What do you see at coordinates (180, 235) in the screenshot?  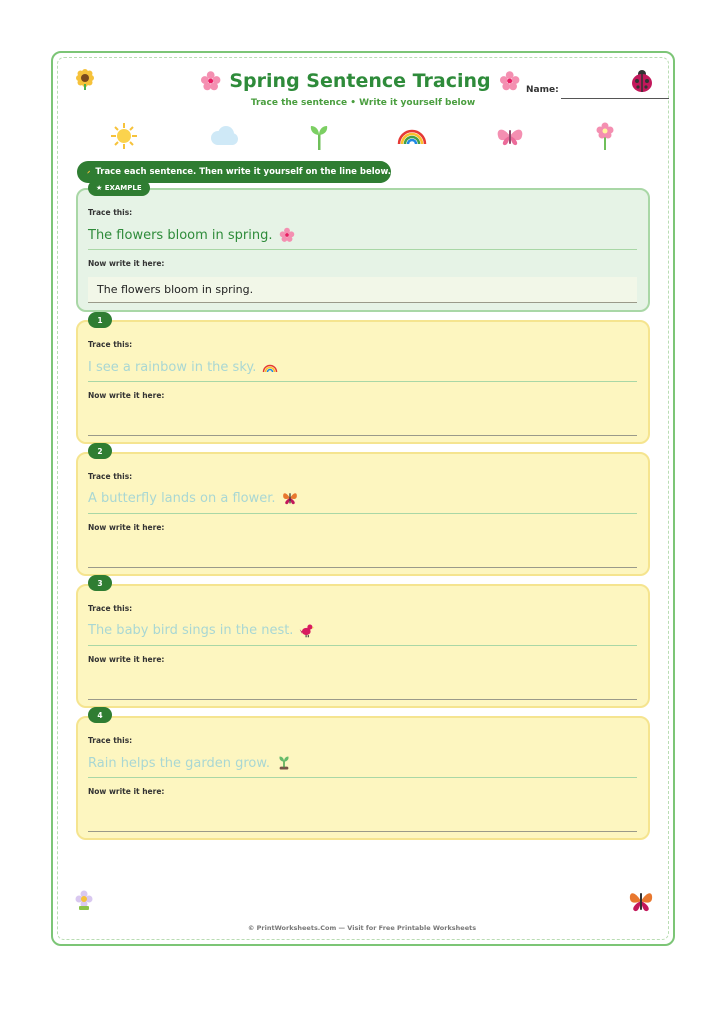 I see `example-sentence: The flowers bloom in spring.` at bounding box center [180, 235].